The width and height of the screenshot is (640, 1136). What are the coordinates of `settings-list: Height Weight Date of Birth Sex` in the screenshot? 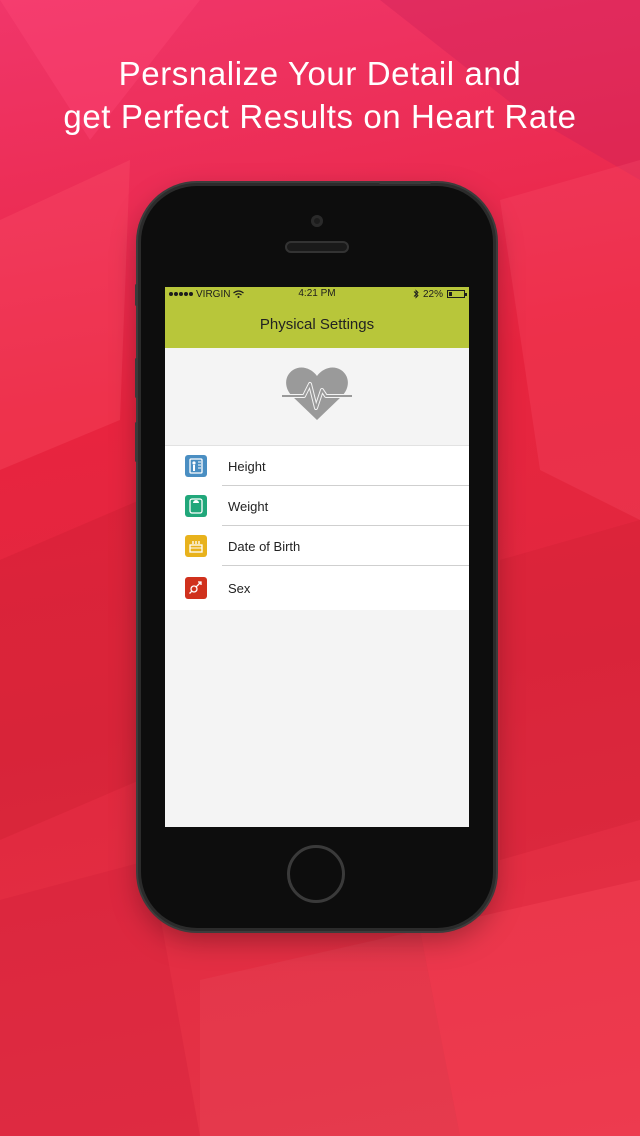 It's located at (317, 528).